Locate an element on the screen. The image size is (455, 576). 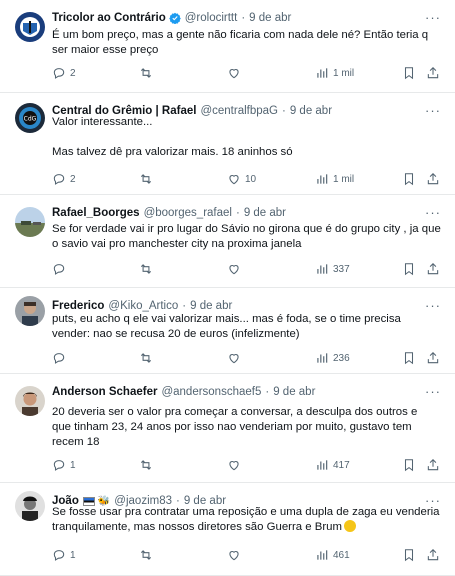
tweet-text-line: ser maior esse preço is located at coordinates (105, 50).